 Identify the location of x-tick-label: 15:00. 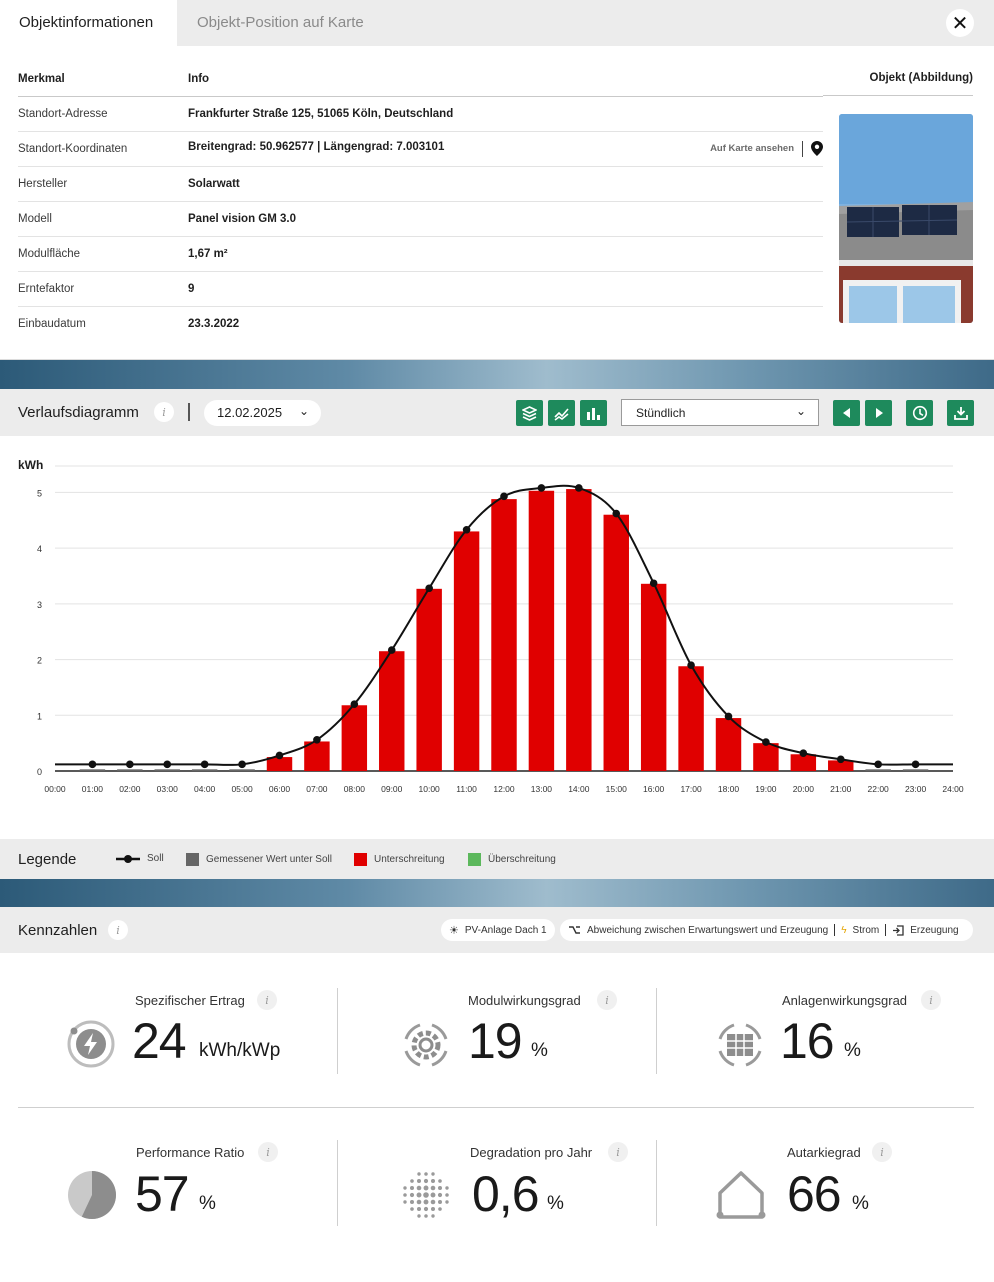
(617, 789).